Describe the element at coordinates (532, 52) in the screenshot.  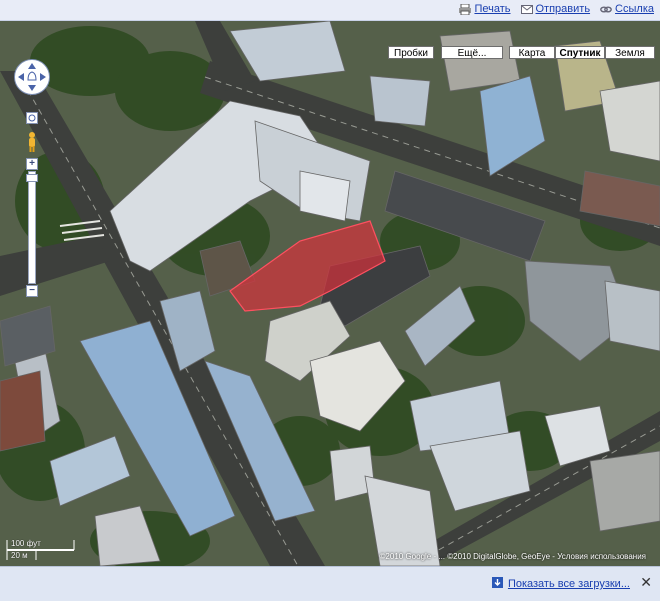
I see `map-type-map-button: Карта` at that location.